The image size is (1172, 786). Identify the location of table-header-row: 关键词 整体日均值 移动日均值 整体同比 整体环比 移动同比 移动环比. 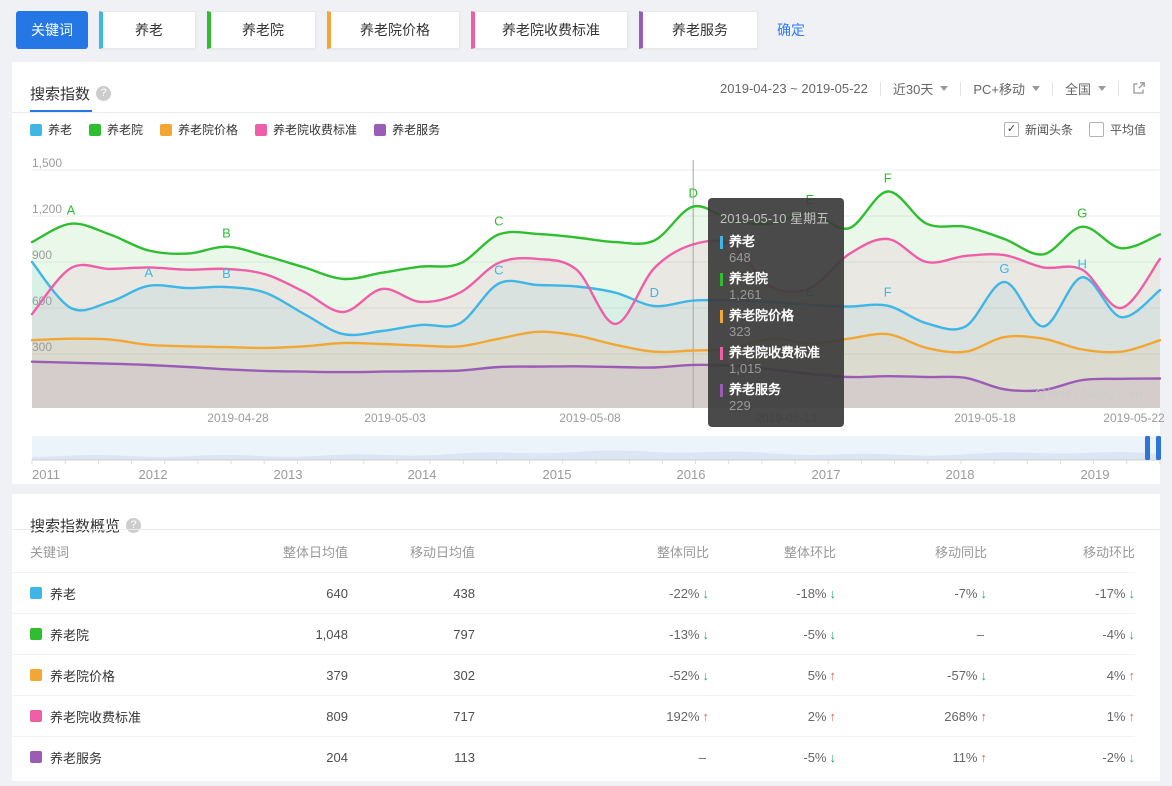
(573, 551).